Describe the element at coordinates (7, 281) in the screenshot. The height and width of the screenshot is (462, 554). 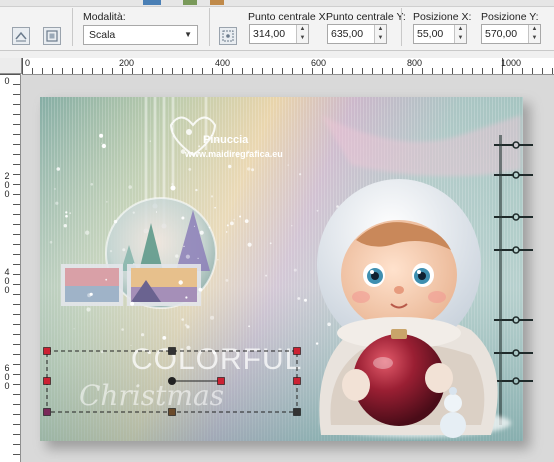
I see `ruler-label: 400` at that location.